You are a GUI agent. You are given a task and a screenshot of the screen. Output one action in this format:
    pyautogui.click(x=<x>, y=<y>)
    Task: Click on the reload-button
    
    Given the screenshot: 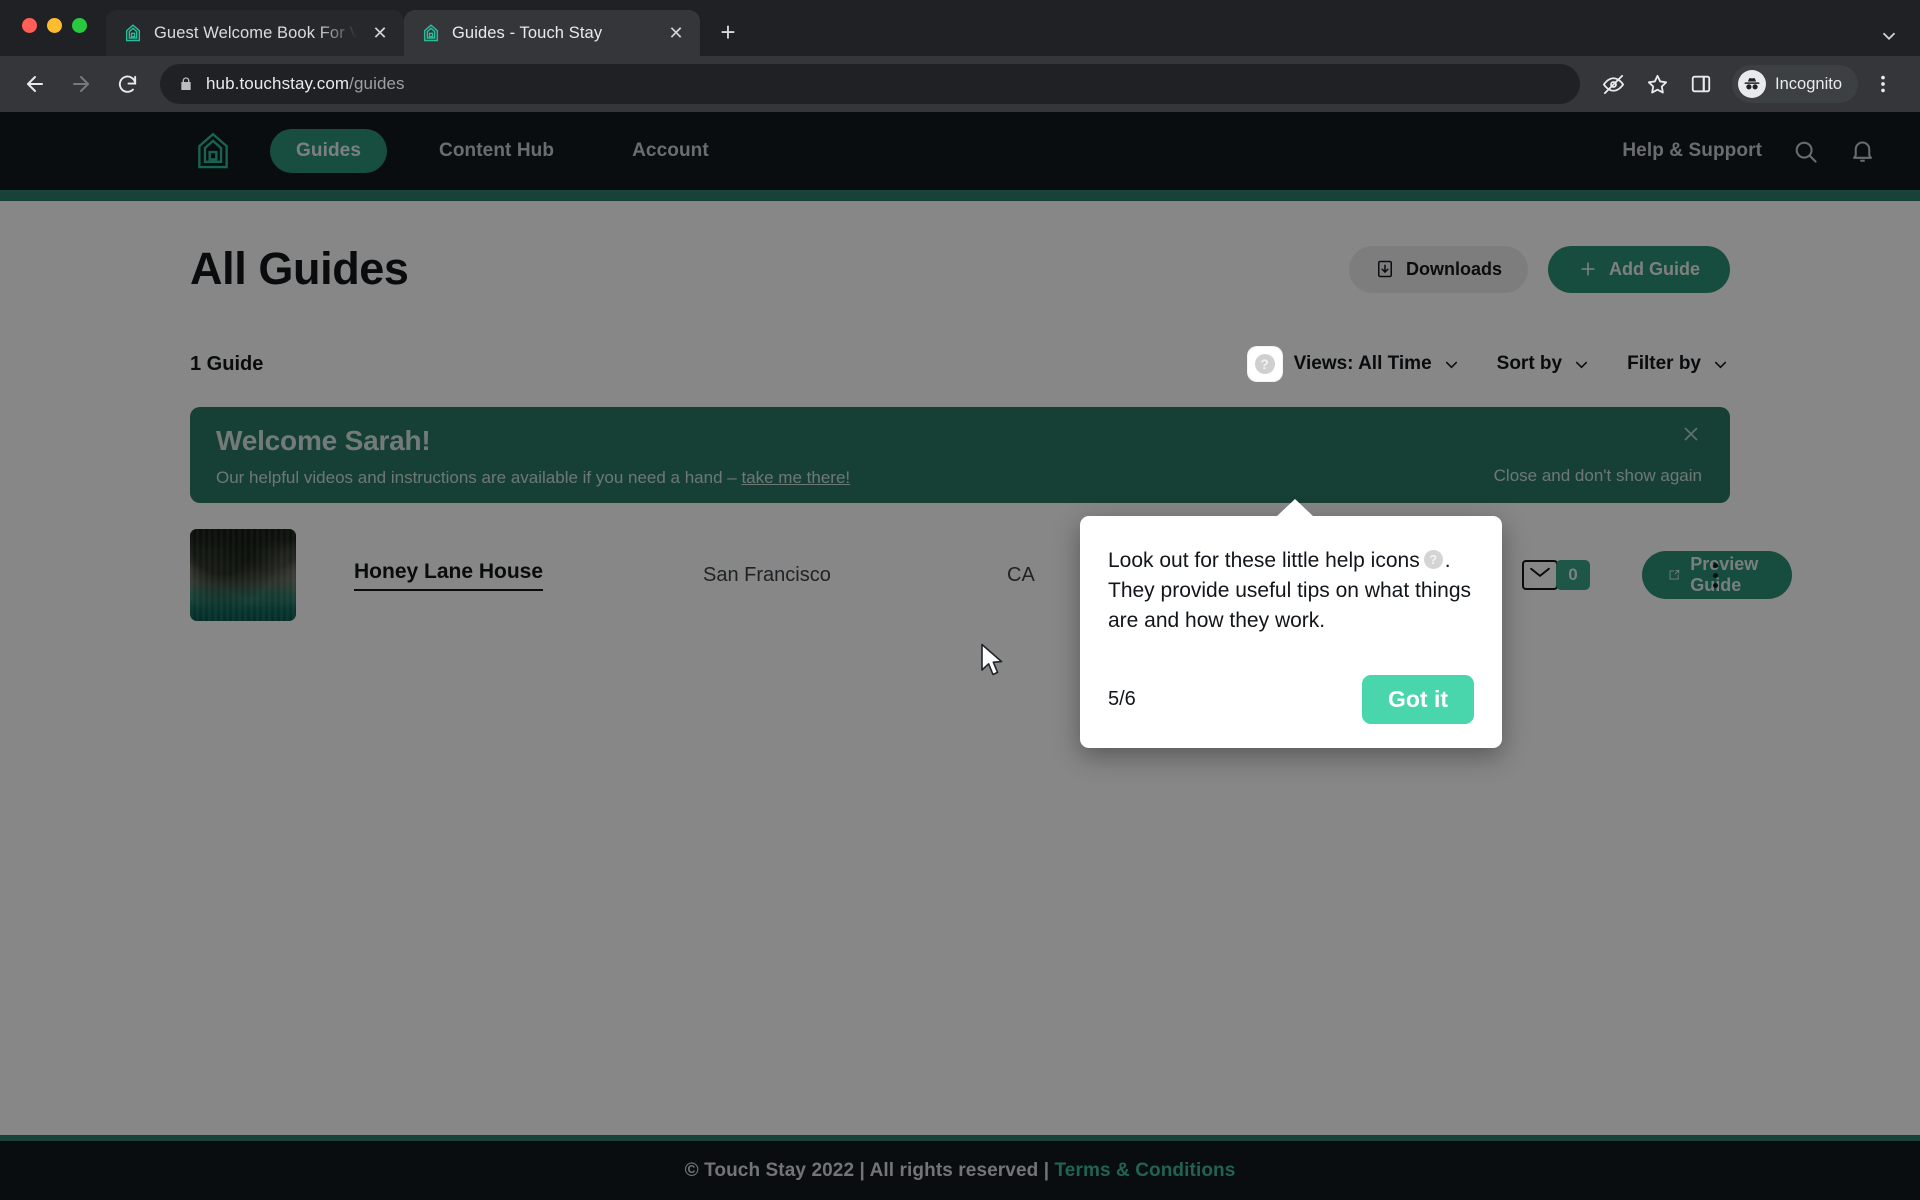 What is the action you would take?
    pyautogui.click(x=127, y=84)
    